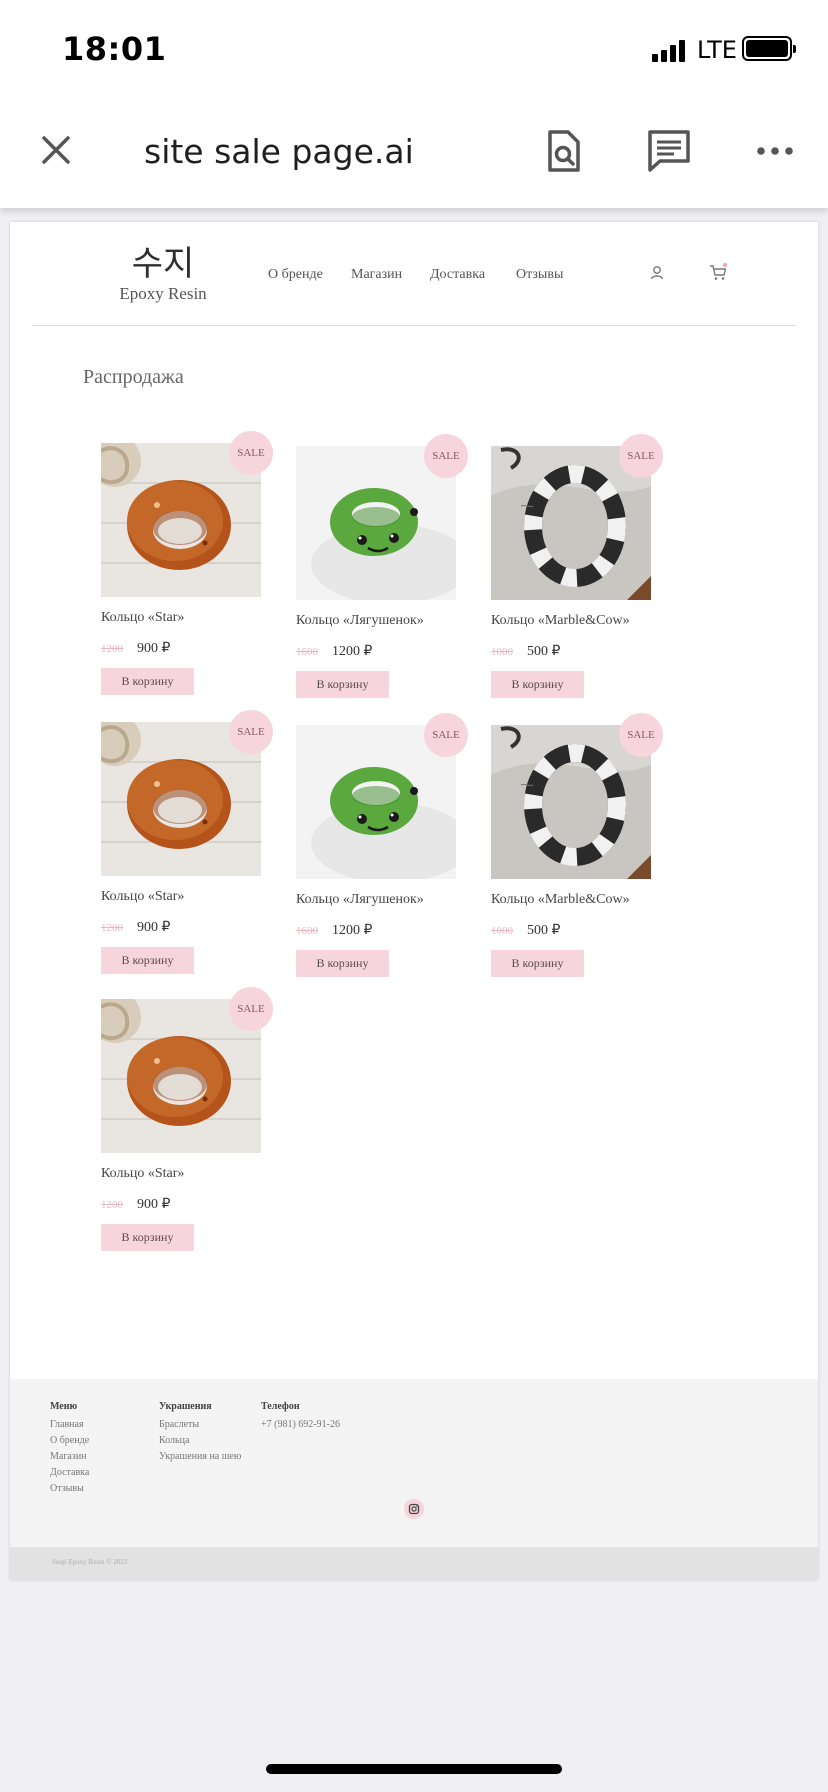  I want to click on footer-link-shop: Магазин, so click(69, 1457).